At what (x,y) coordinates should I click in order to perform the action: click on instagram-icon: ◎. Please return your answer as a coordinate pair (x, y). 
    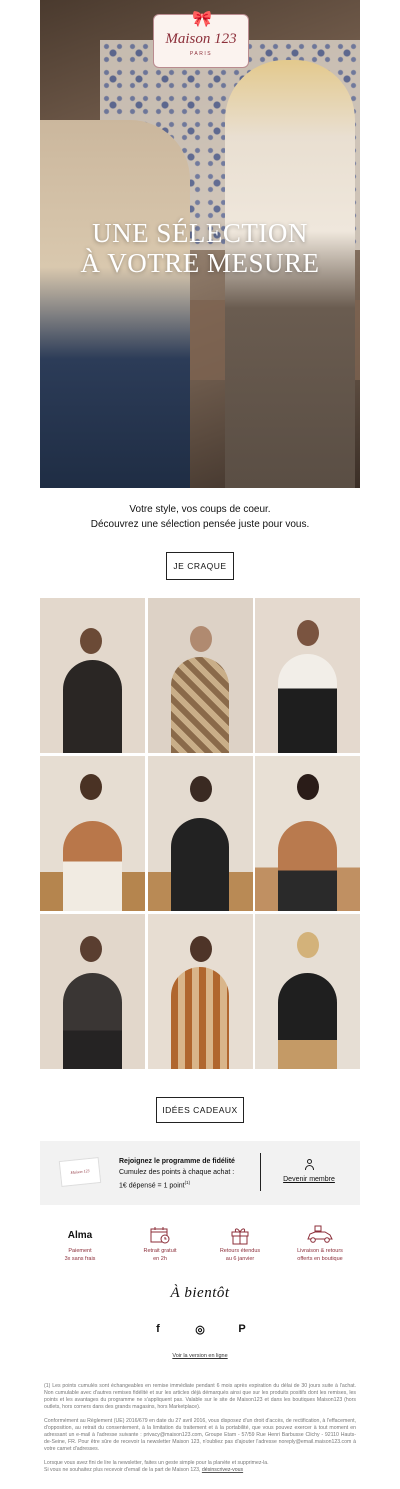
    Looking at the image, I should click on (200, 1329).